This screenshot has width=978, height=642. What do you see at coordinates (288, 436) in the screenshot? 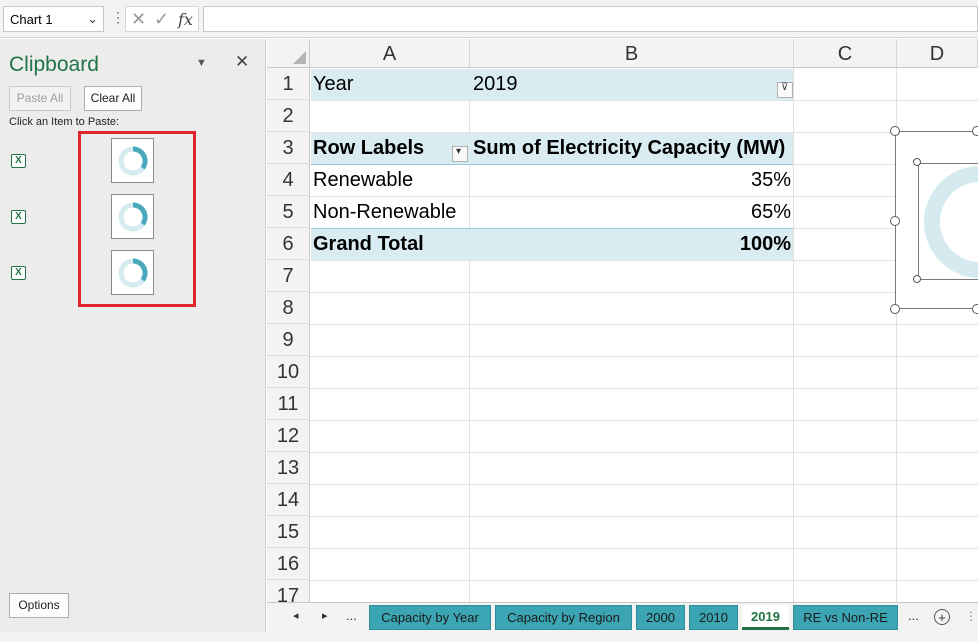
I see `row-header: 12` at bounding box center [288, 436].